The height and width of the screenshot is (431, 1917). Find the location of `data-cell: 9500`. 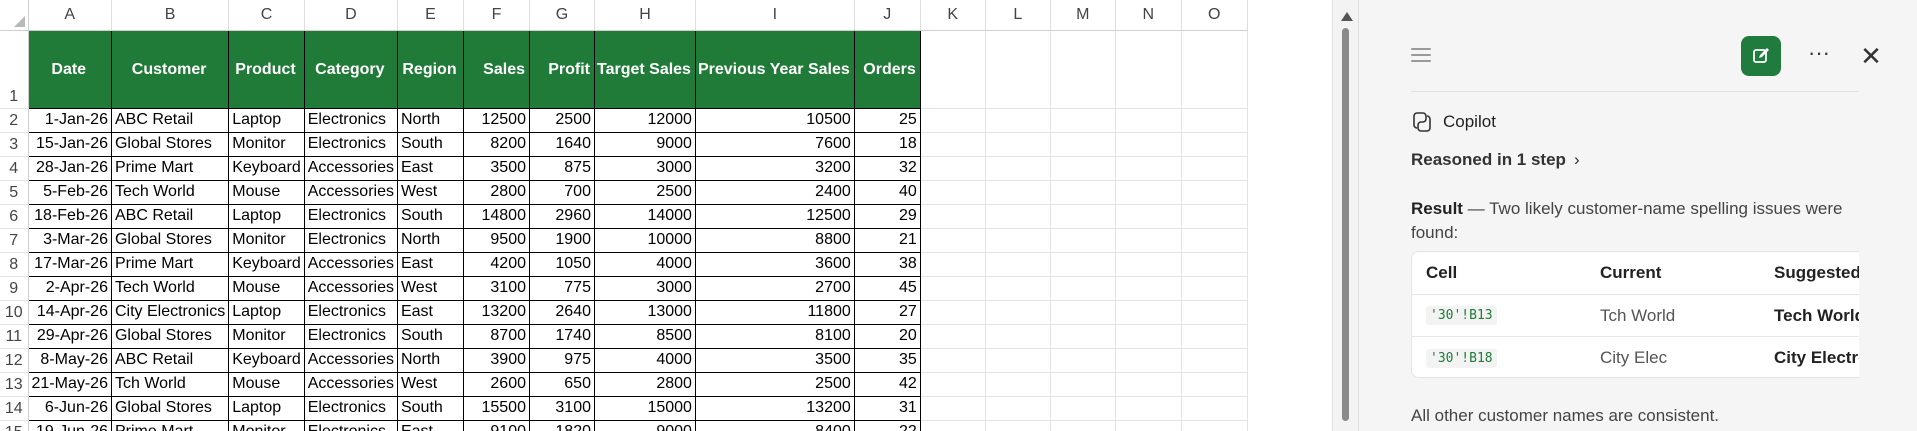

data-cell: 9500 is located at coordinates (496, 240).